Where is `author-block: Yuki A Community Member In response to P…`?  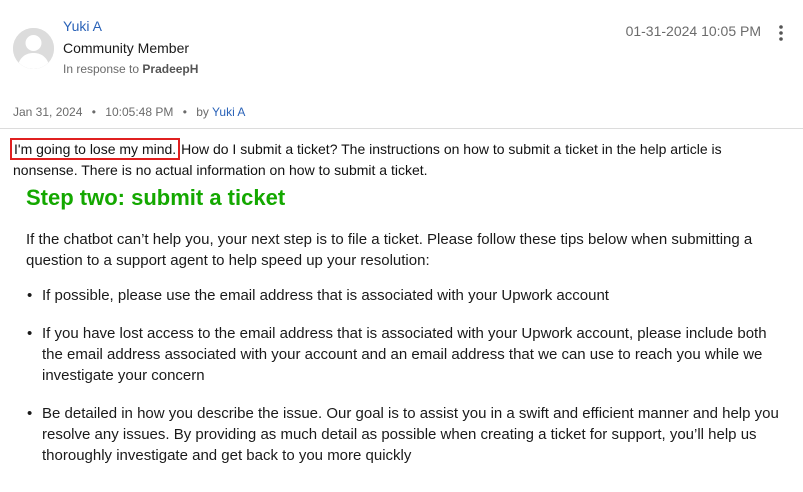
author-block: Yuki A Community Member In response to P… is located at coordinates (130, 47).